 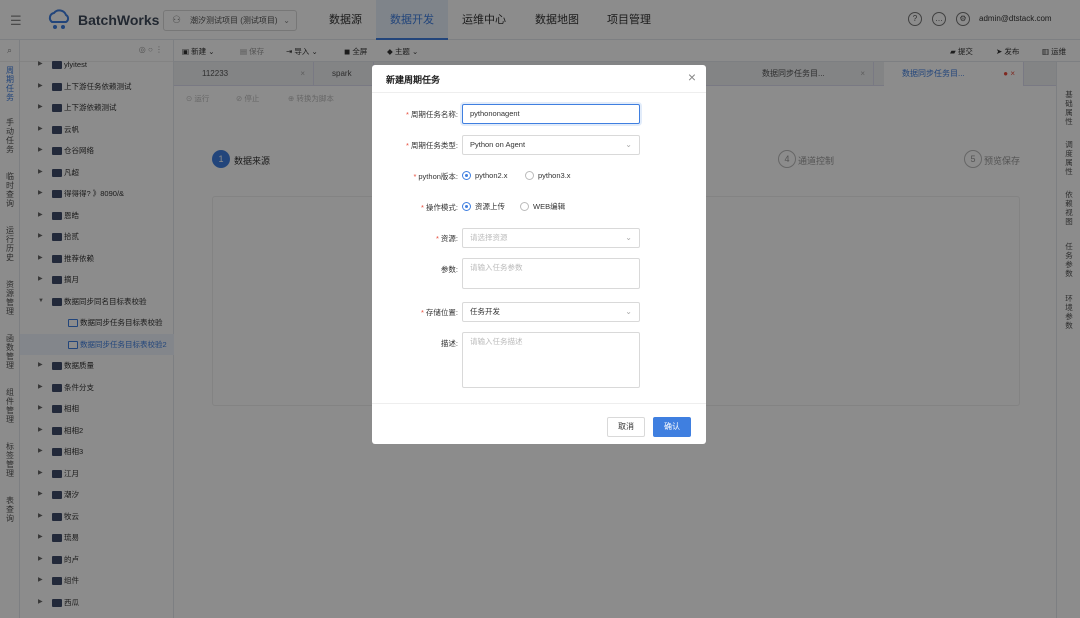 I want to click on python3-radio: python3.x, so click(x=548, y=176).